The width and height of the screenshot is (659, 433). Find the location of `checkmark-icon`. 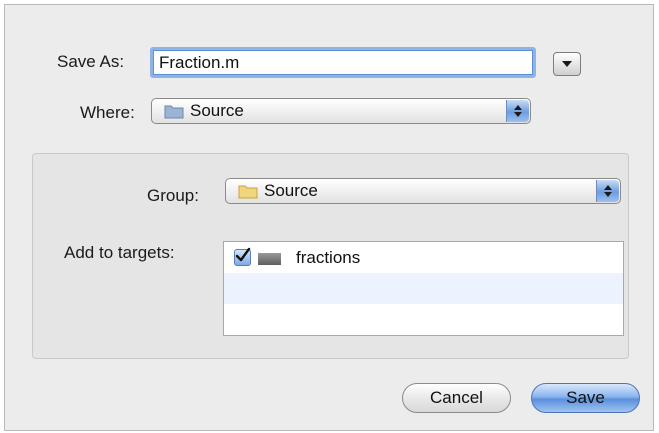

checkmark-icon is located at coordinates (243, 254).